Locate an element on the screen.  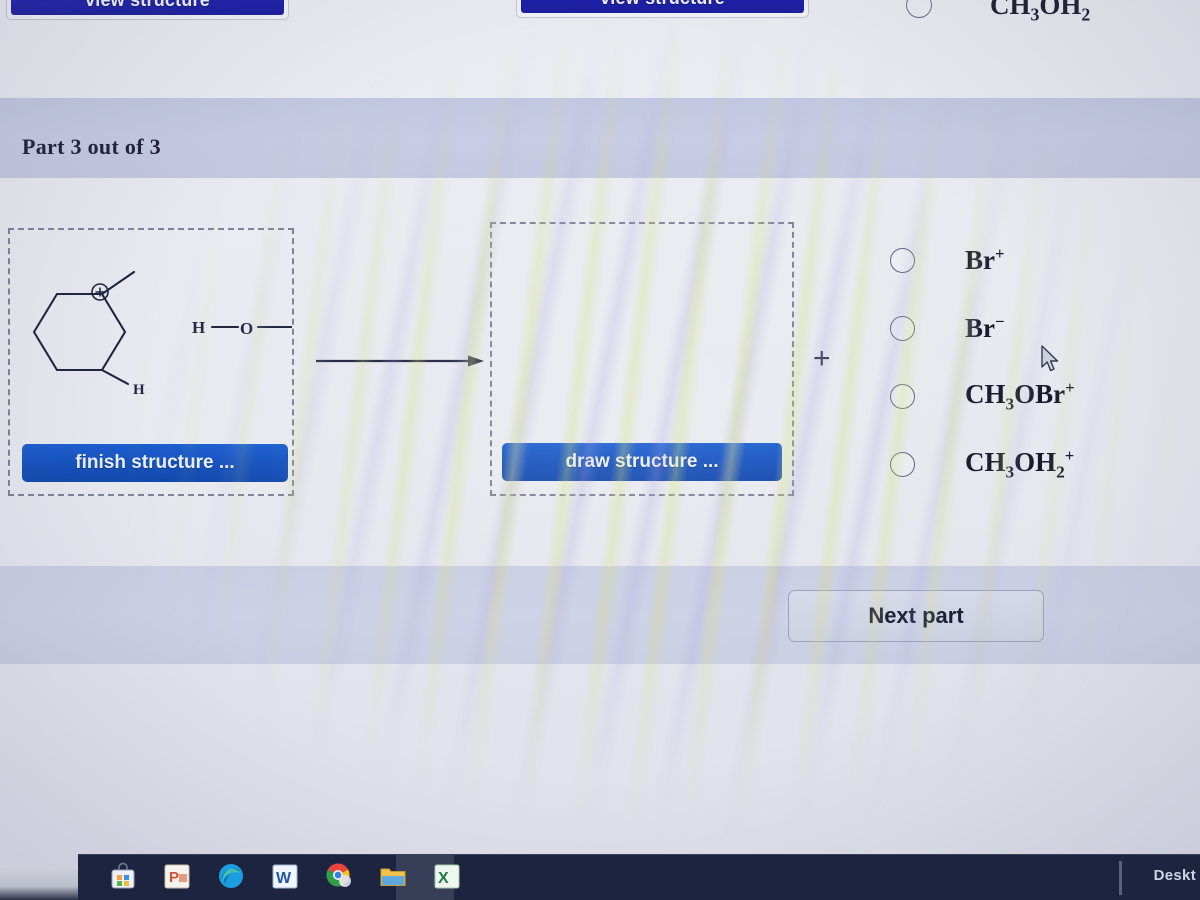
microsoft-store-icon is located at coordinates (123, 876).